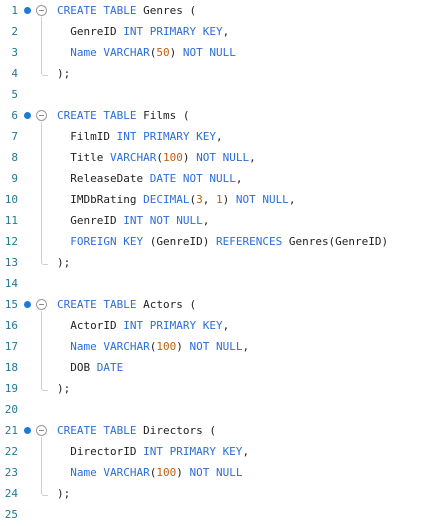  What do you see at coordinates (146, 53) in the screenshot?
I see `line-code: Name VARCHAR(50) NOT NULL` at bounding box center [146, 53].